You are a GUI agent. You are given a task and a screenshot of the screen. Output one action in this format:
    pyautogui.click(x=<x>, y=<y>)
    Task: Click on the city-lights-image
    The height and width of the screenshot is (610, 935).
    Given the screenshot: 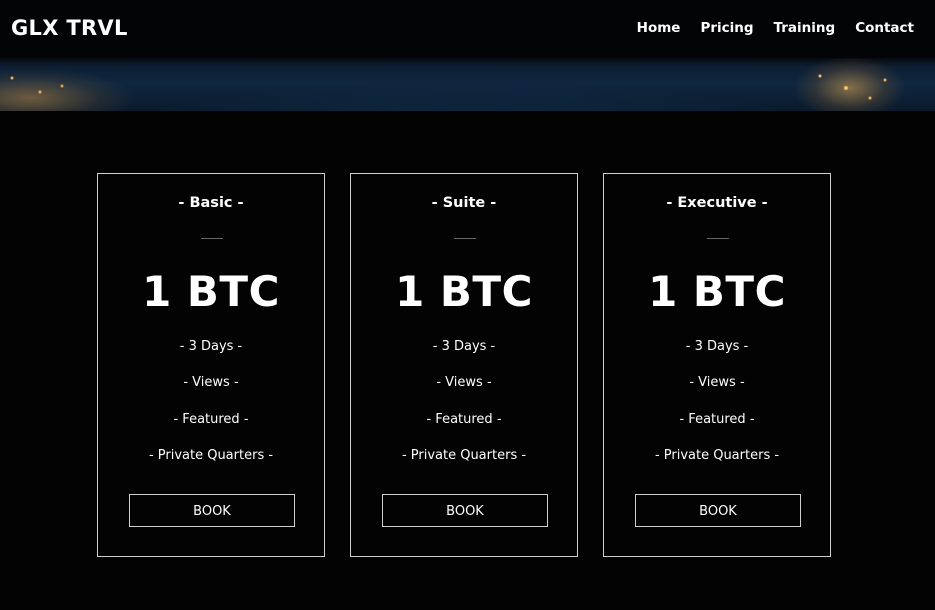 What is the action you would take?
    pyautogui.click(x=467, y=84)
    